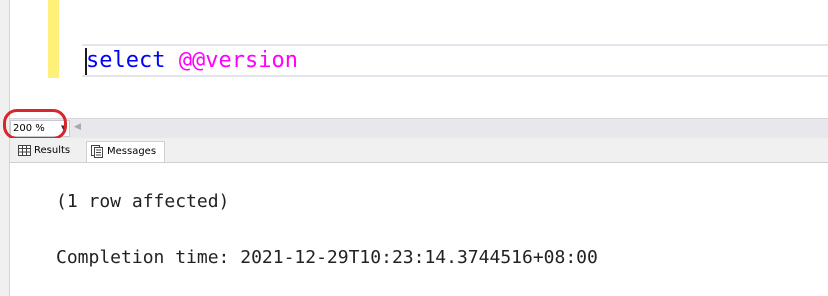 This screenshot has height=296, width=828. I want to click on code-line-1: select @@version, so click(192, 61).